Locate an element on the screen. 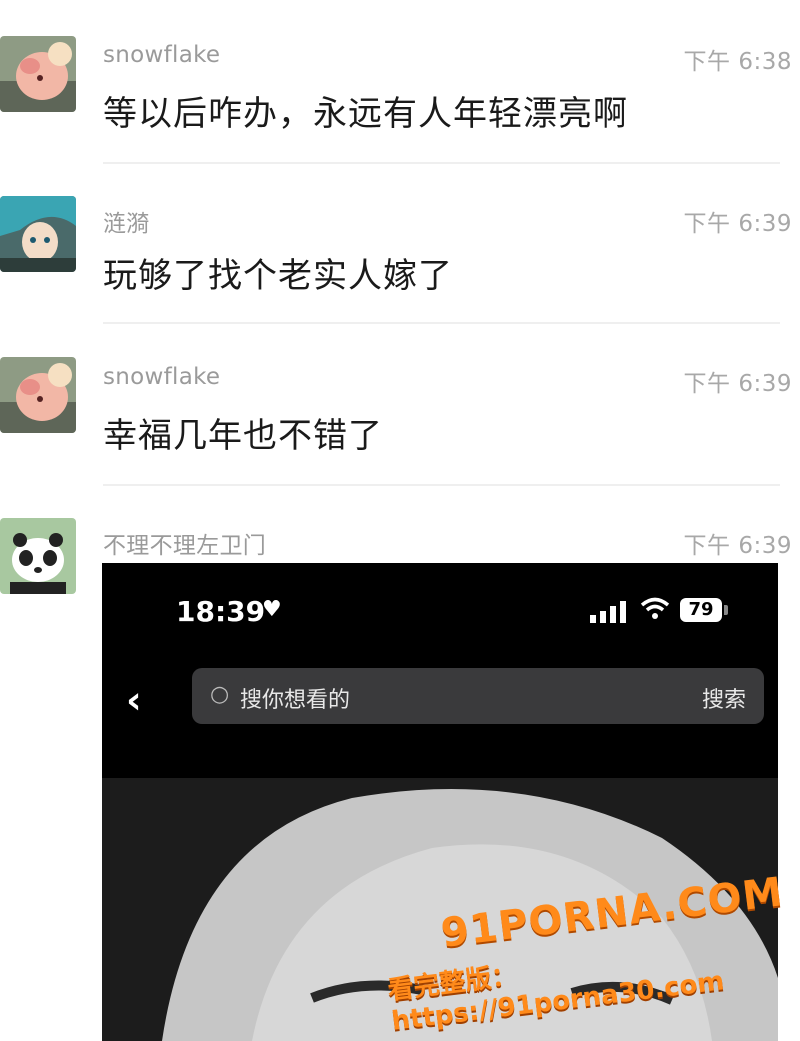  search-button: 搜索 is located at coordinates (724, 698).